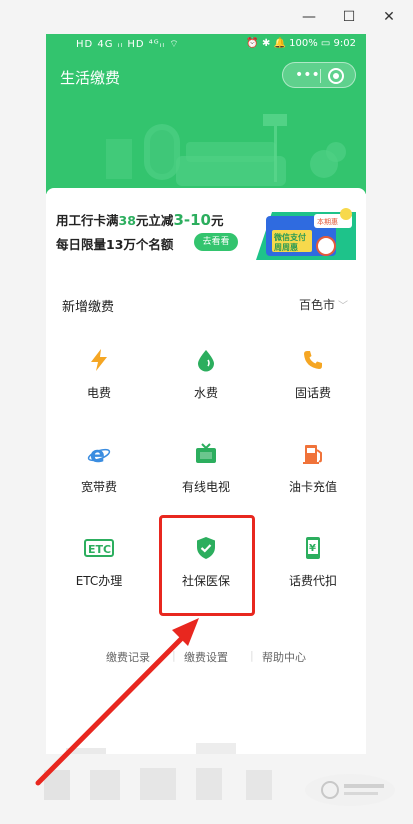 The image size is (413, 824). I want to click on help-center-link: 帮助中心, so click(284, 657).